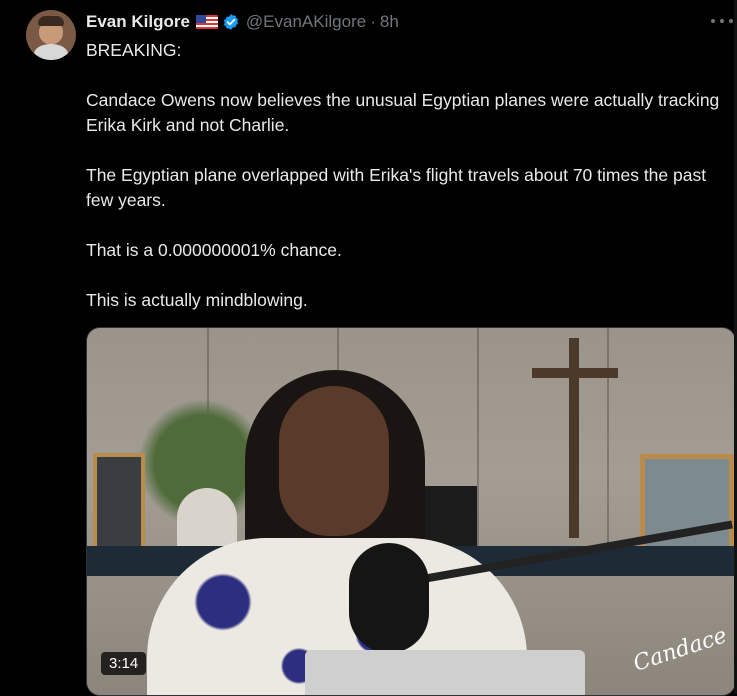 The image size is (737, 696). I want to click on tweet-paragraph: This is actually mindblowing., so click(197, 300).